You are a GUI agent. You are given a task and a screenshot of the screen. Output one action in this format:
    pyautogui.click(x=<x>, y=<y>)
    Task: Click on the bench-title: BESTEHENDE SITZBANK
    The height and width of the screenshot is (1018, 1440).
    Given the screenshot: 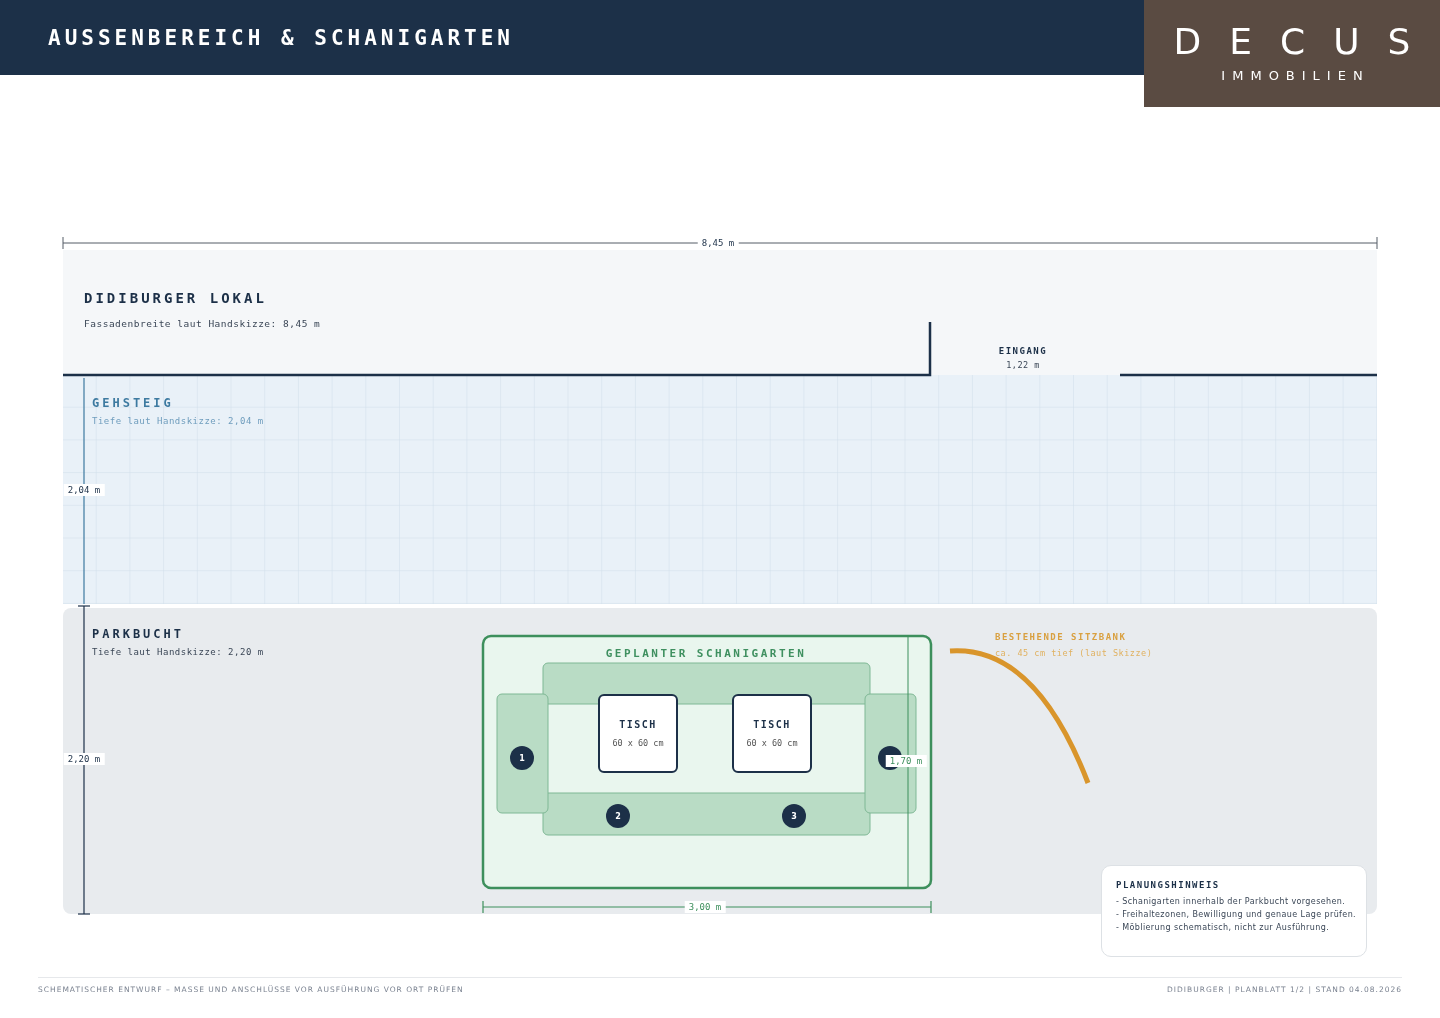 What is the action you would take?
    pyautogui.click(x=1061, y=637)
    